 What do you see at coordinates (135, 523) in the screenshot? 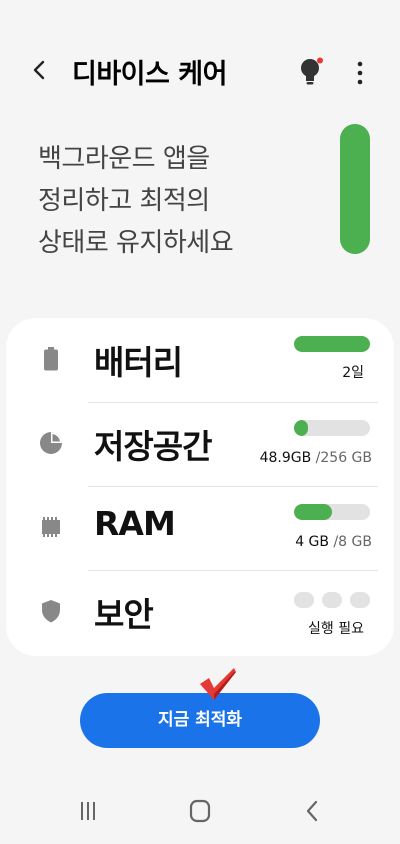
I see `ram-label: RAM` at bounding box center [135, 523].